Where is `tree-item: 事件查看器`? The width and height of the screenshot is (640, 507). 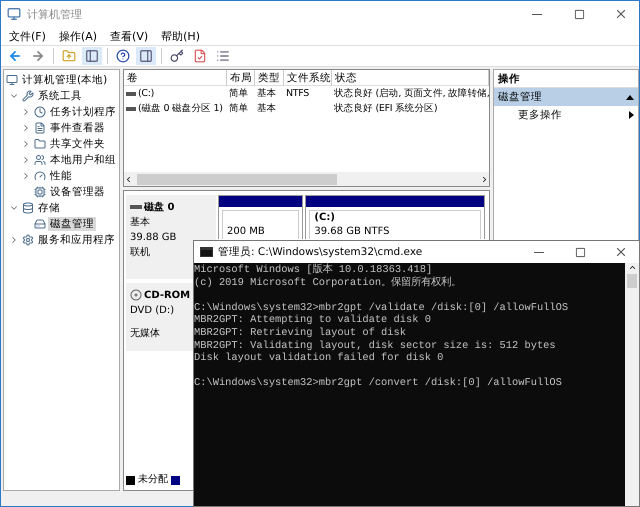 tree-item: 事件查看器 is located at coordinates (77, 128).